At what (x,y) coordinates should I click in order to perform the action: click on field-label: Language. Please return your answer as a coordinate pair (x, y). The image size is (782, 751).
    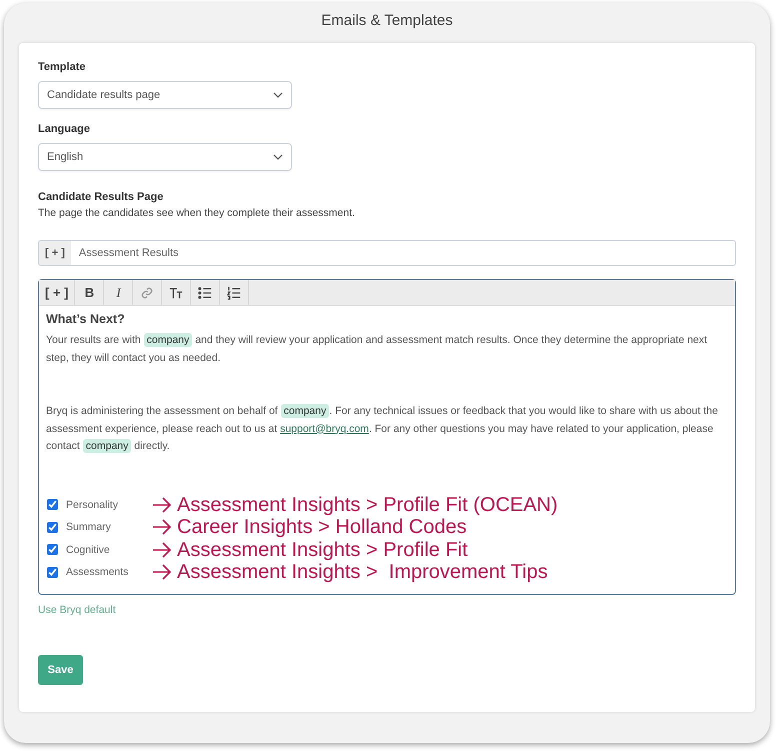
    Looking at the image, I should click on (64, 129).